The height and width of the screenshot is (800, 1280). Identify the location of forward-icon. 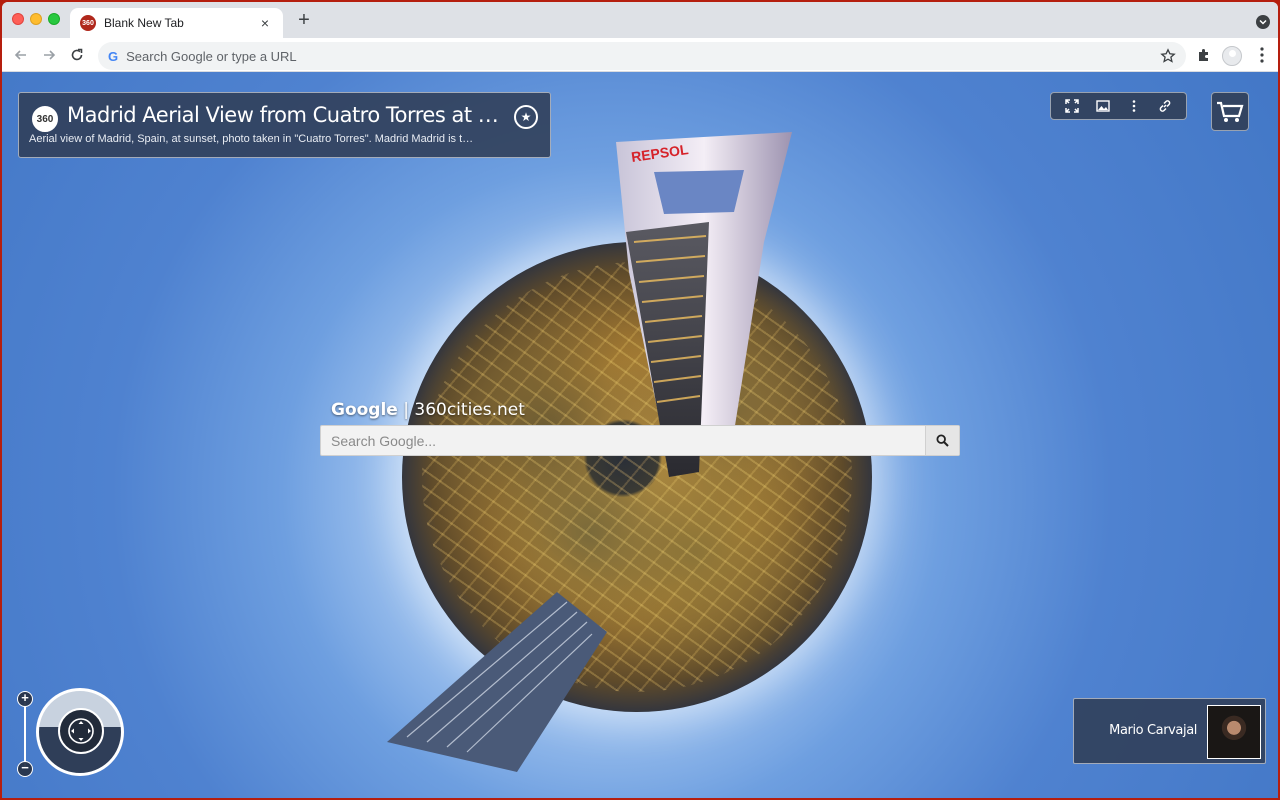
(49, 55).